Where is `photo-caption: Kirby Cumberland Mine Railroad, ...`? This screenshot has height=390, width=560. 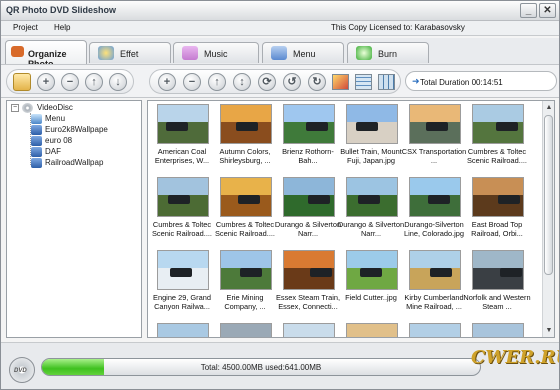 photo-caption: Kirby Cumberland Mine Railroad, ... is located at coordinates (434, 302).